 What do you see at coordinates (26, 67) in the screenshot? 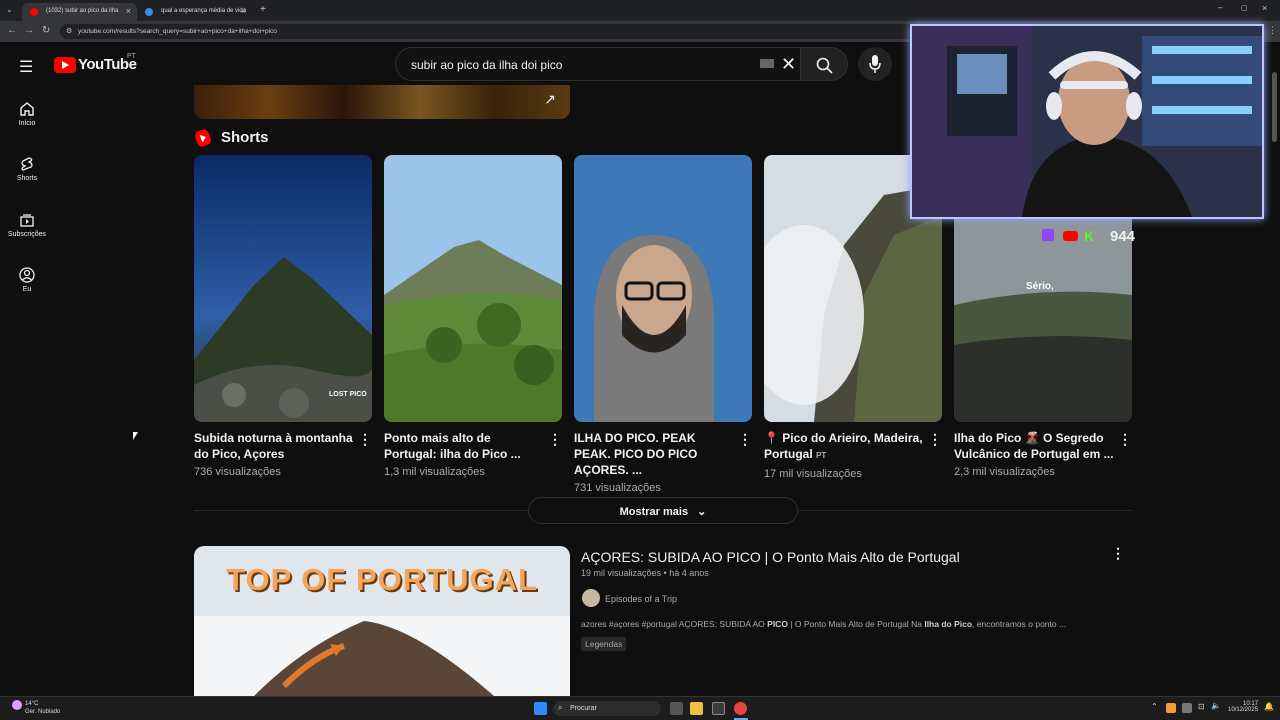
I see `hamburger-menu-icon: ☰` at bounding box center [26, 67].